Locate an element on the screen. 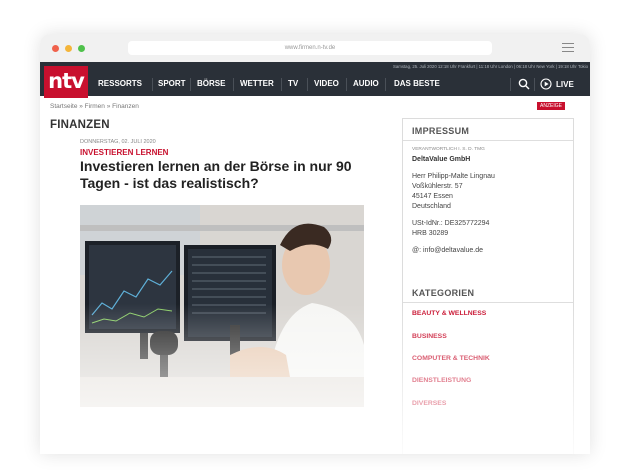 This screenshot has height=472, width=629. category-beauty-wellness: BEAUTY & WELLNESS is located at coordinates (449, 313).